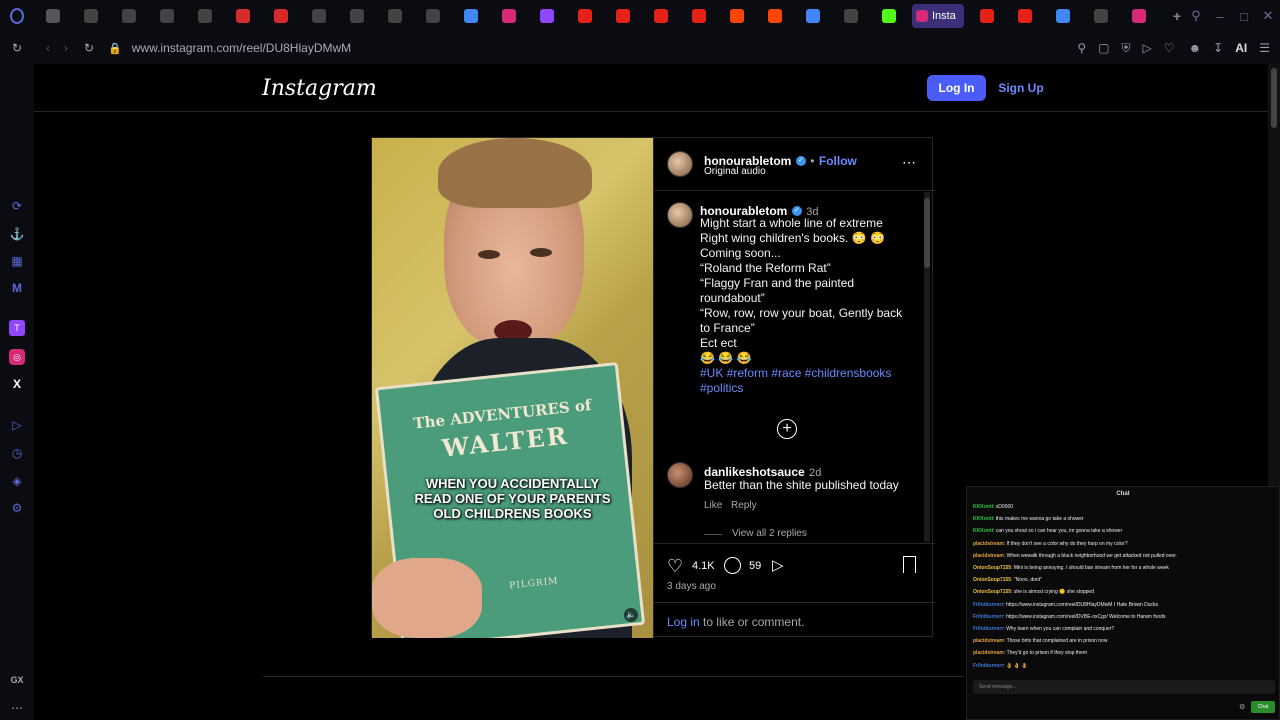 Image resolution: width=1280 pixels, height=720 pixels. I want to click on hashtags: #politics, so click(805, 388).